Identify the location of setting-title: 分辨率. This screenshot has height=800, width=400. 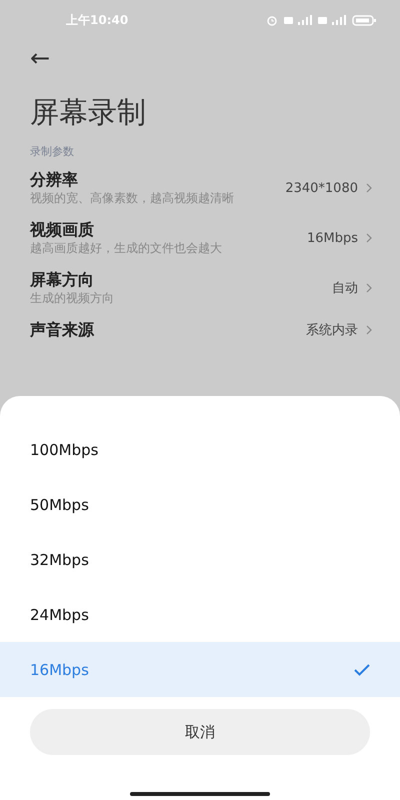
(54, 179).